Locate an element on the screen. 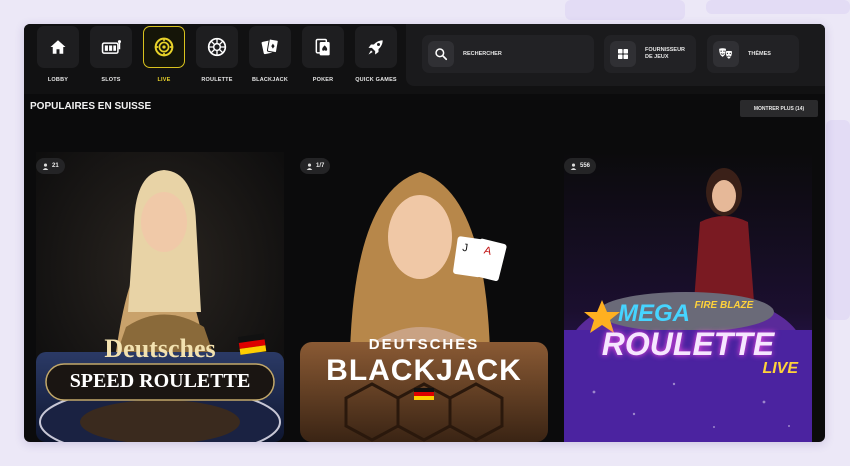  nav-item-poker: POKER is located at coordinates (323, 54).